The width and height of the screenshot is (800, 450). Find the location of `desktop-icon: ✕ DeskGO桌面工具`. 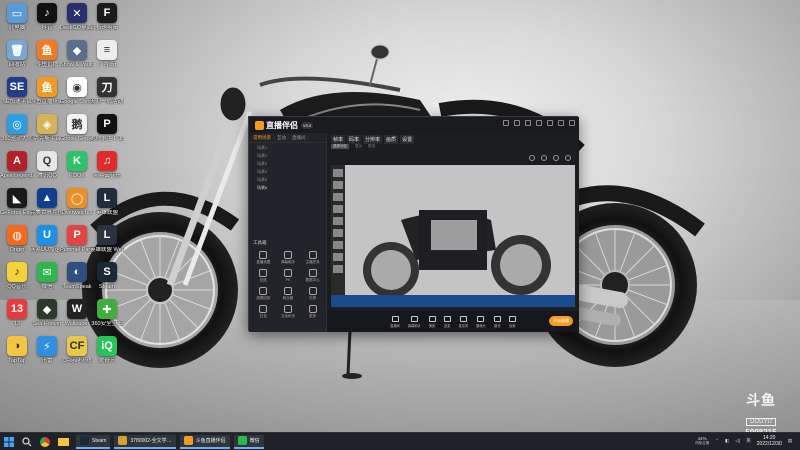

desktop-icon: ✕ DeskGO桌面工具 is located at coordinates (77, 17).